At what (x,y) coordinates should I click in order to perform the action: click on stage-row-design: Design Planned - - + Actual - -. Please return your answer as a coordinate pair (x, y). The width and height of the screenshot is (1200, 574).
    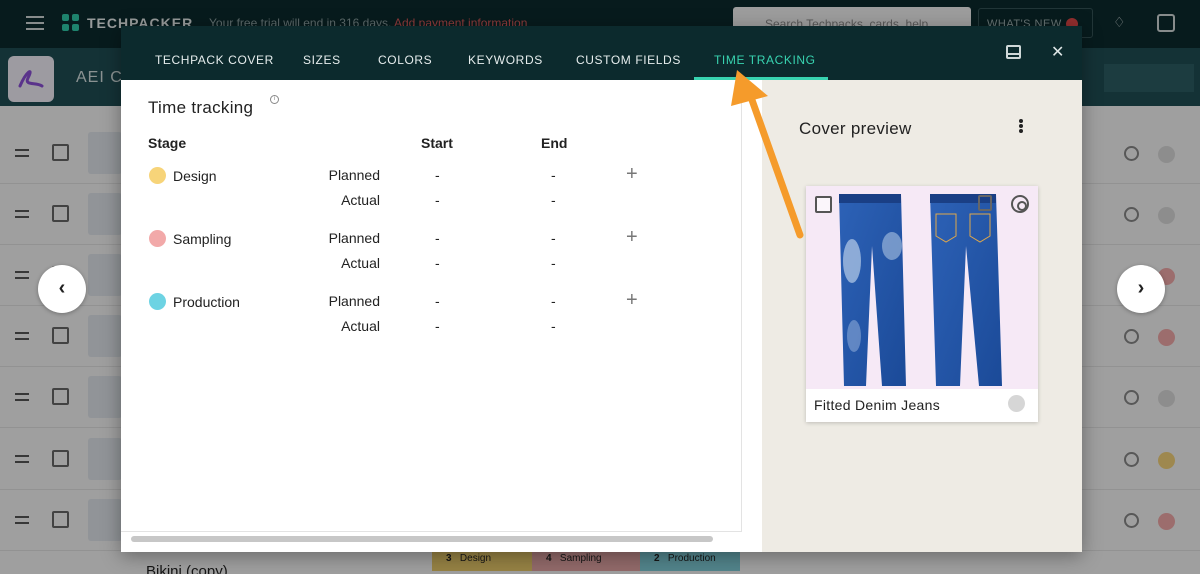
    Looking at the image, I should click on (421, 189).